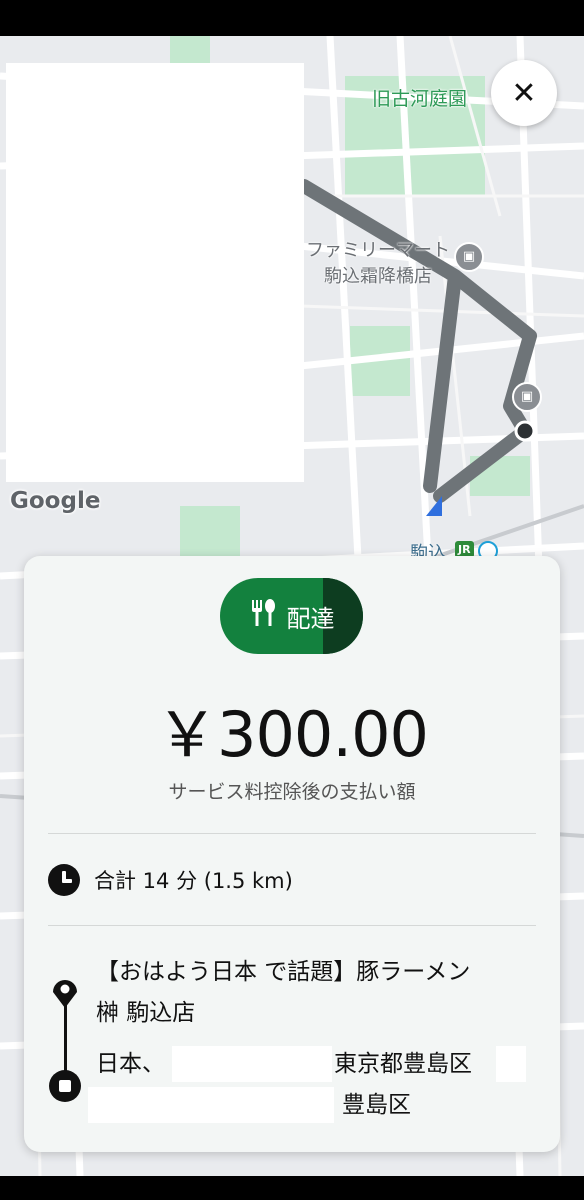 This screenshot has height=1200, width=584. I want to click on stop-icon, so click(65, 1086).